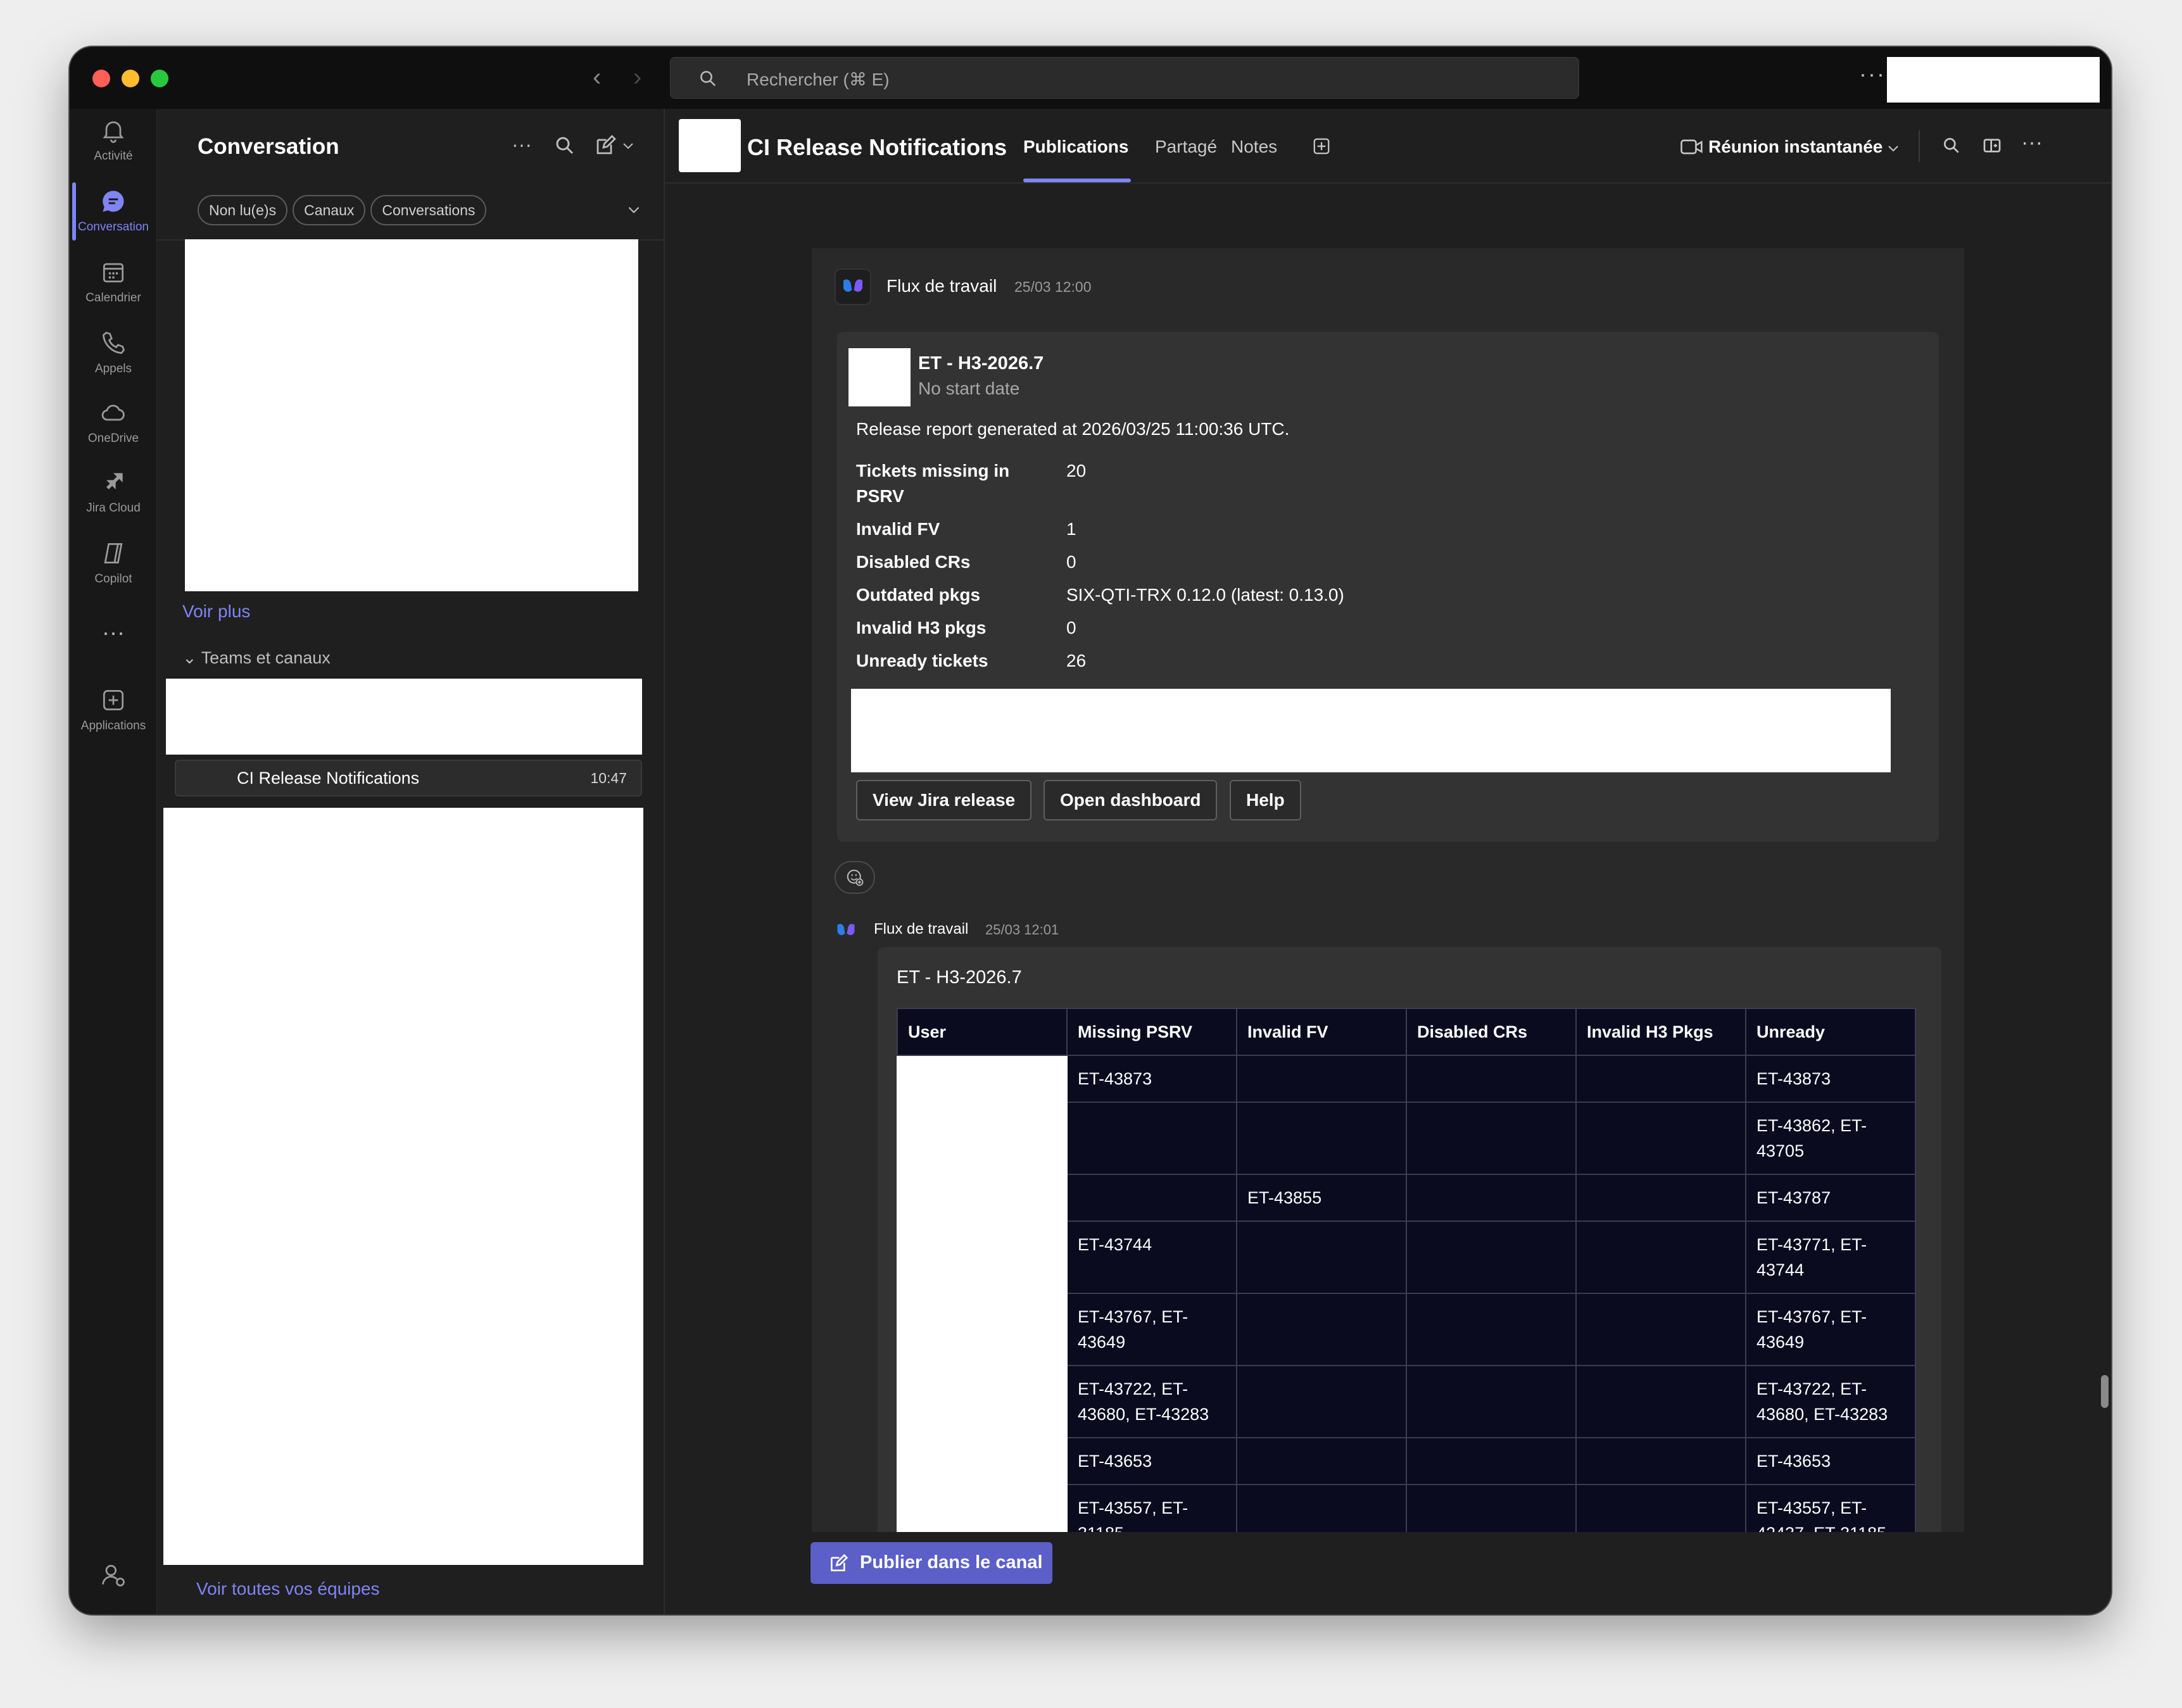  Describe the element at coordinates (1993, 80) in the screenshot. I see `profile-area` at that location.